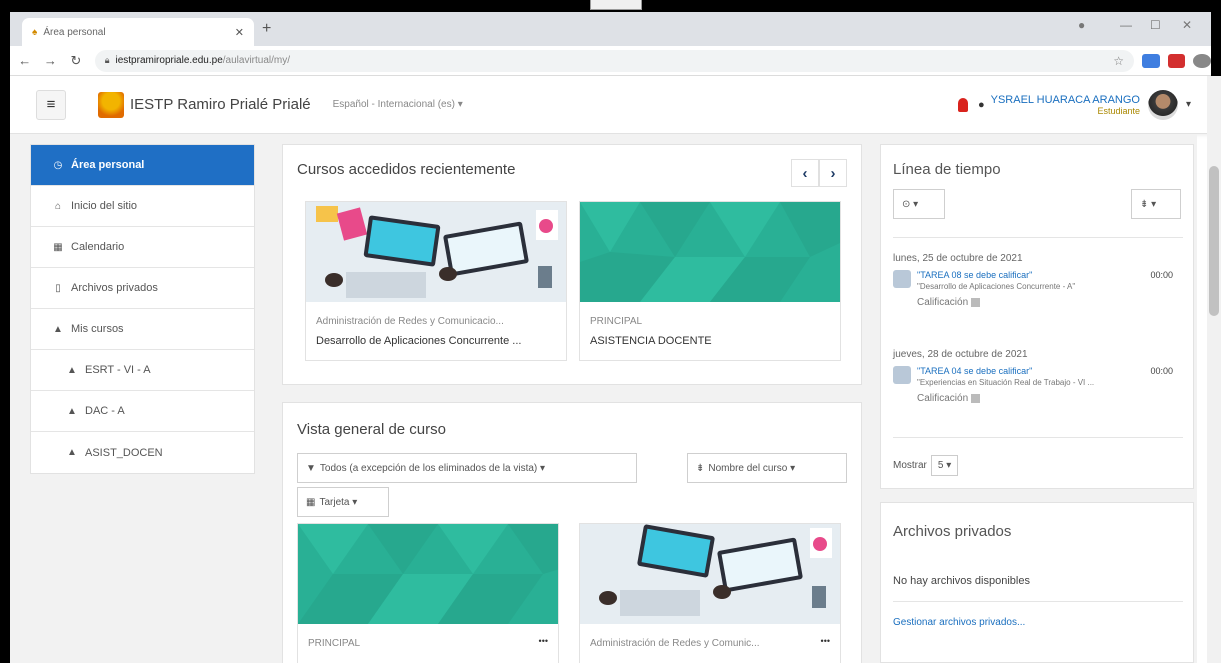  What do you see at coordinates (958, 258) in the screenshot?
I see `event-date: lunes, 25 de octubre de 2021` at bounding box center [958, 258].